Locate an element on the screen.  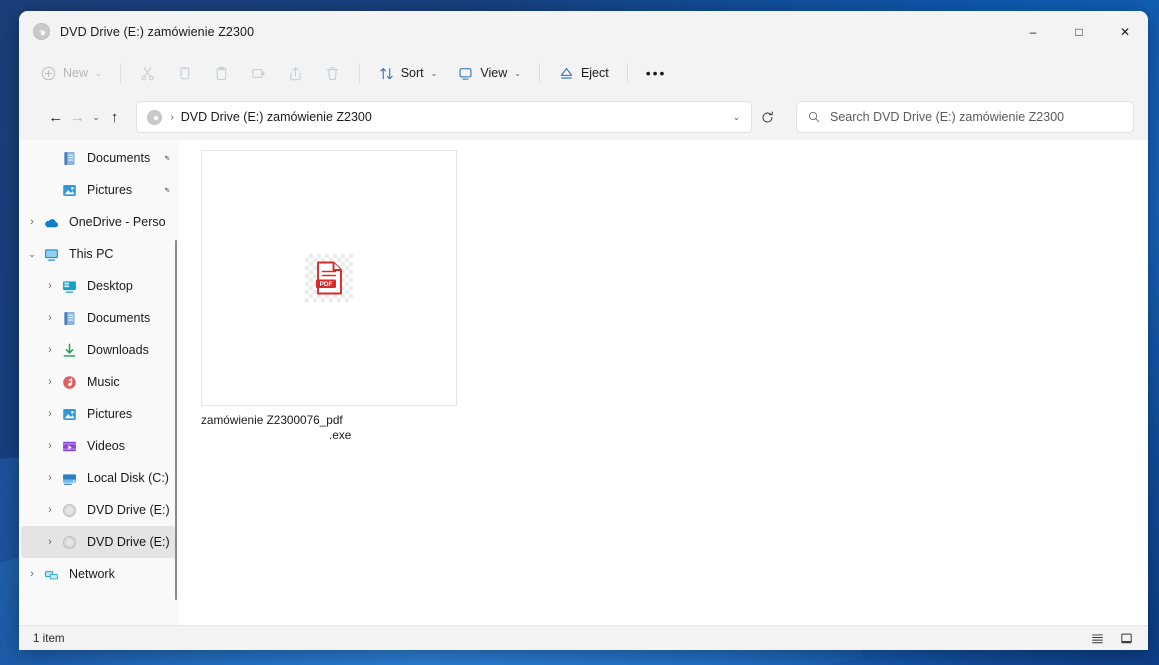
sidebar-item-label: DVD Drive (E:) z is located at coordinates (129, 510).